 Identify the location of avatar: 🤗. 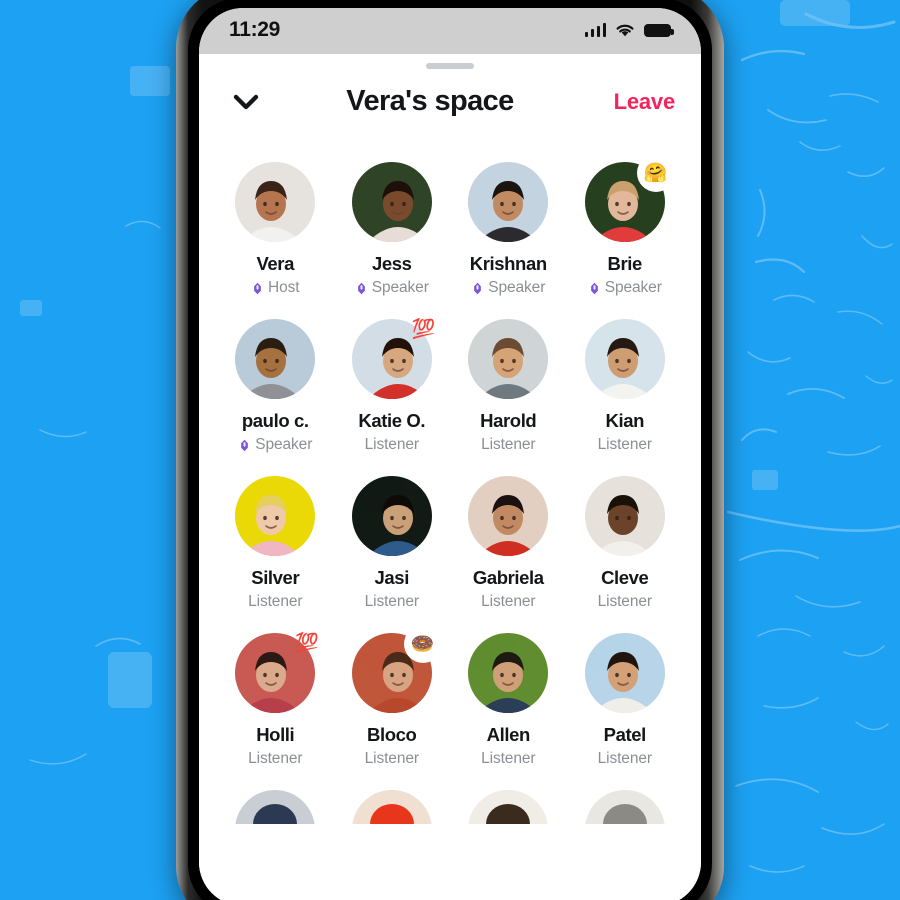
(628, 199).